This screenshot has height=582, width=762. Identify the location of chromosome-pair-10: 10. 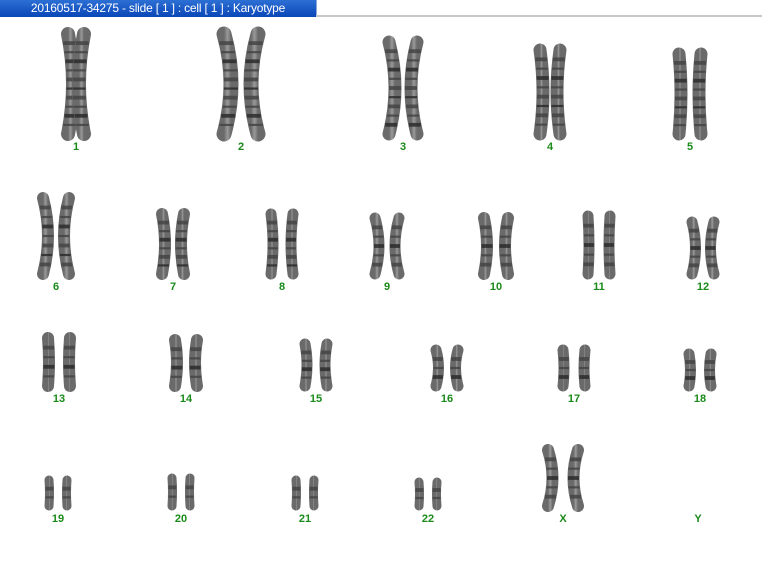
(496, 252).